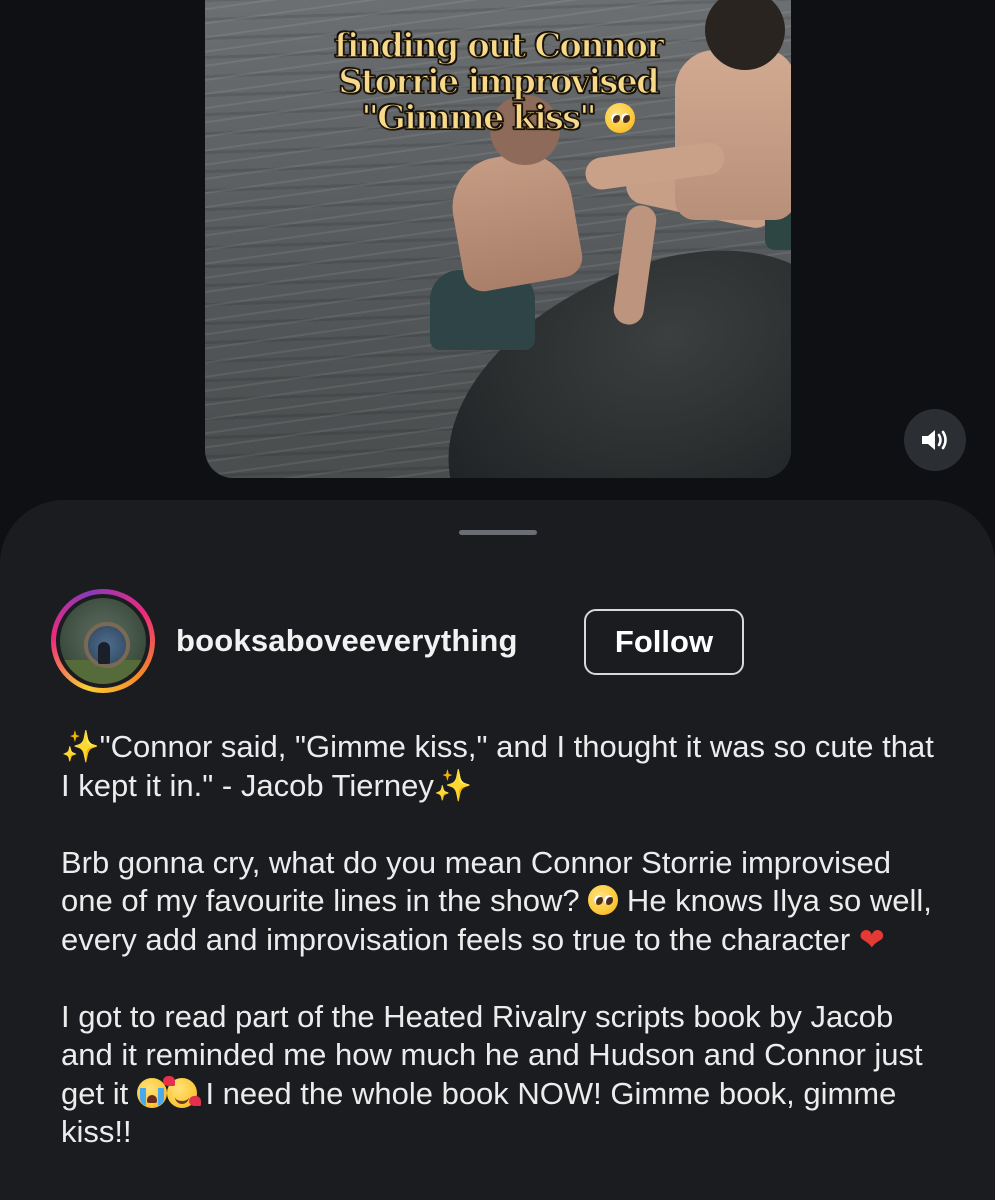 The image size is (995, 1200). Describe the element at coordinates (479, 118) in the screenshot. I see `caption-line-3-text: "Gimme kiss"` at that location.